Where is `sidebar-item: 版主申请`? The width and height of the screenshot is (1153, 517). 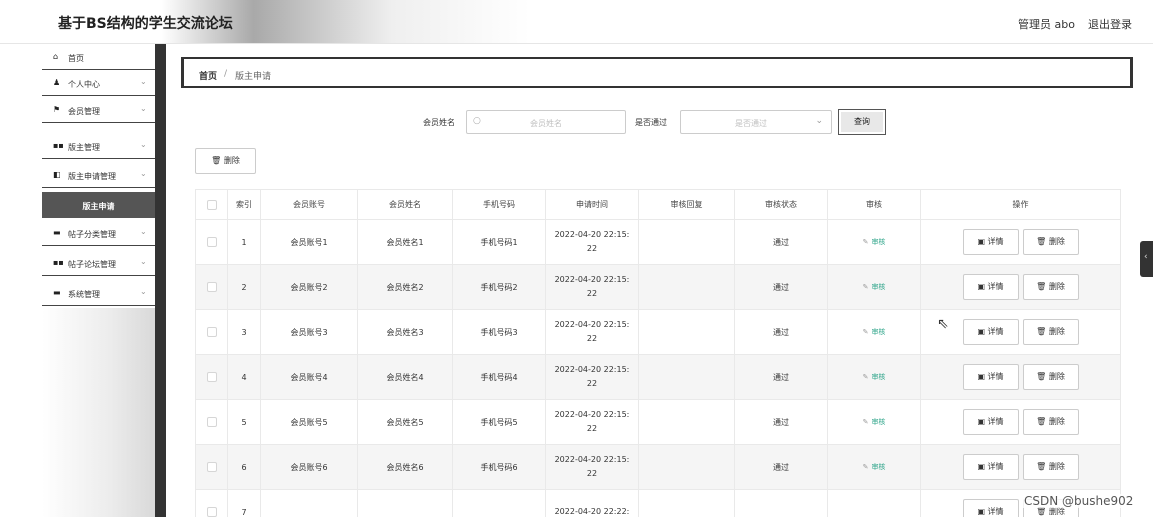 sidebar-item: 版主申请 is located at coordinates (98, 205).